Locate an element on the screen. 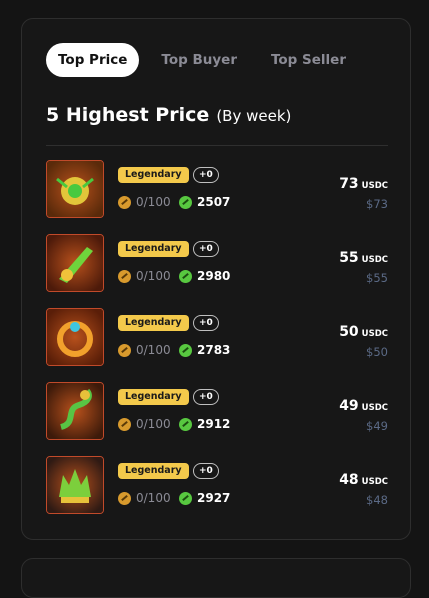  tab-top-seller: Top Seller is located at coordinates (308, 60).